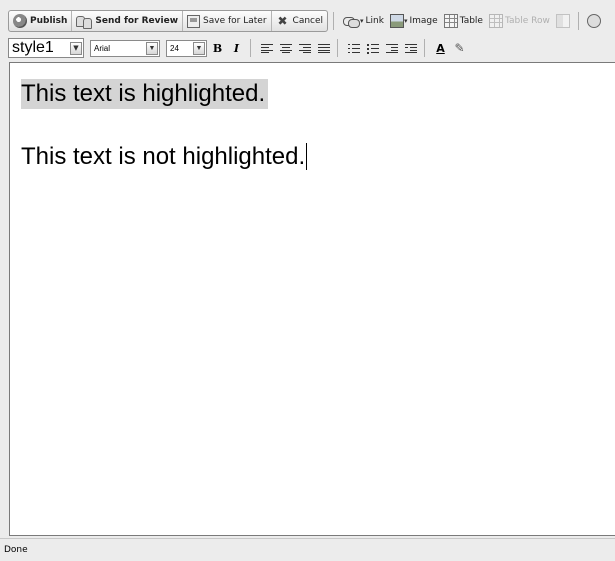 This screenshot has width=615, height=561. I want to click on align-center-button, so click(285, 48).